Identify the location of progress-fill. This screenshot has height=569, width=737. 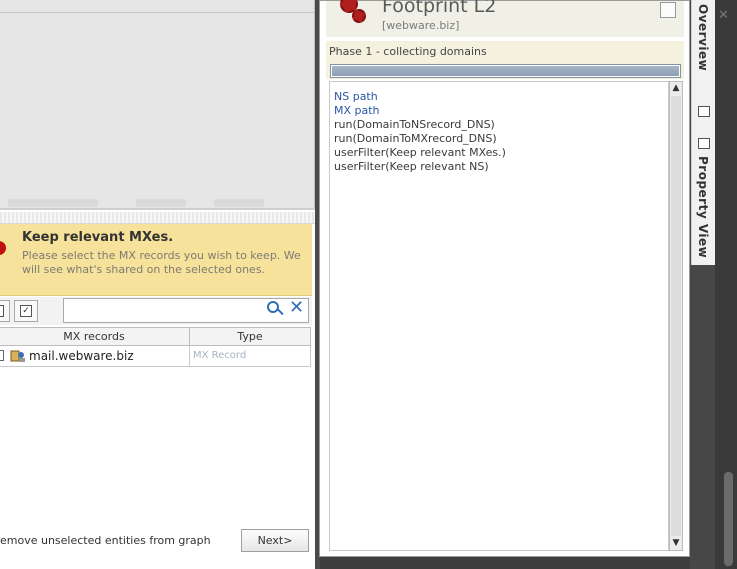
(505, 71).